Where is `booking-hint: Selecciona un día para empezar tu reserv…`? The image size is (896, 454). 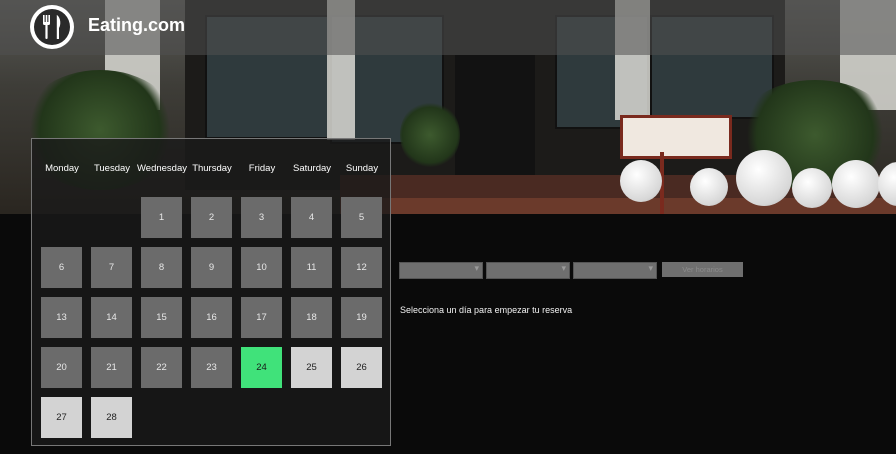
booking-hint: Selecciona un día para empezar tu reserv… is located at coordinates (486, 310).